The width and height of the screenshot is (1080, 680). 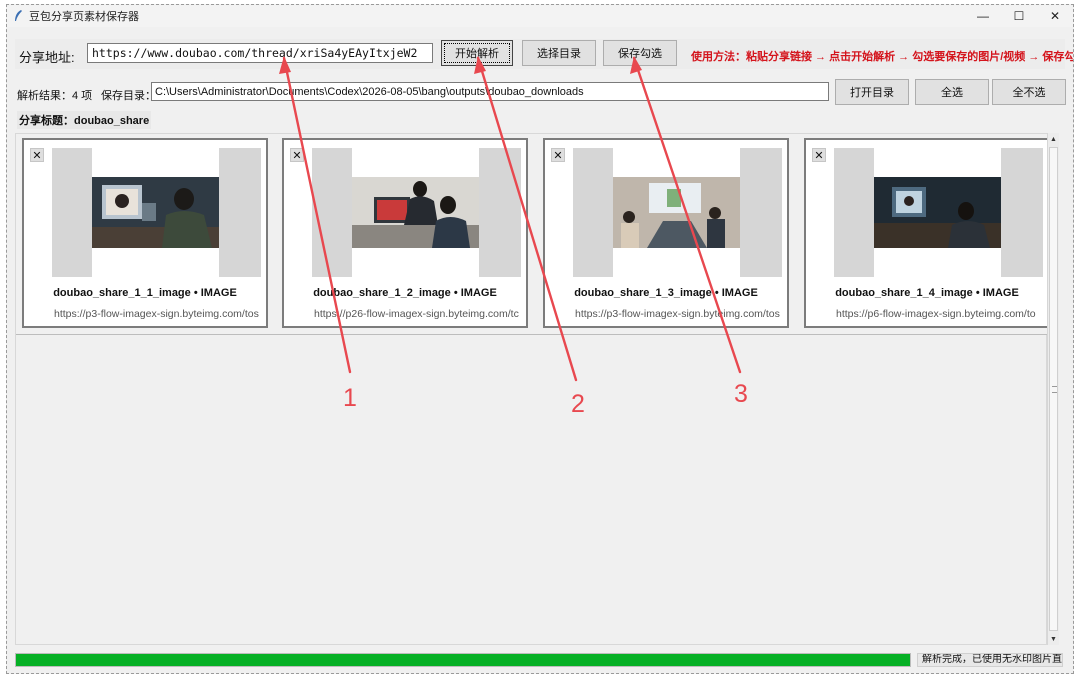 I want to click on title-bar: 豆包分享页素材保存器 — ☐ ✕, so click(x=540, y=16).